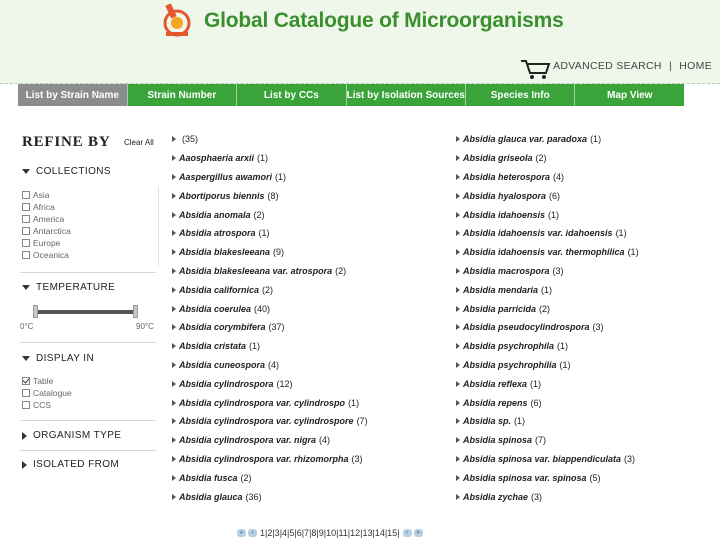  Describe the element at coordinates (85, 312) in the screenshot. I see `temperature-slider-track` at that location.